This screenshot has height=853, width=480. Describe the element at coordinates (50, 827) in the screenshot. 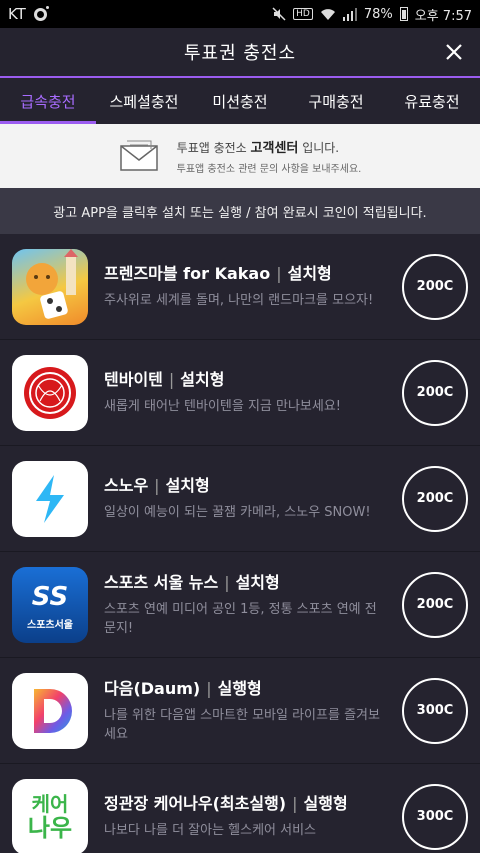

I see `carenow-icon-label-bottom: 나우` at that location.